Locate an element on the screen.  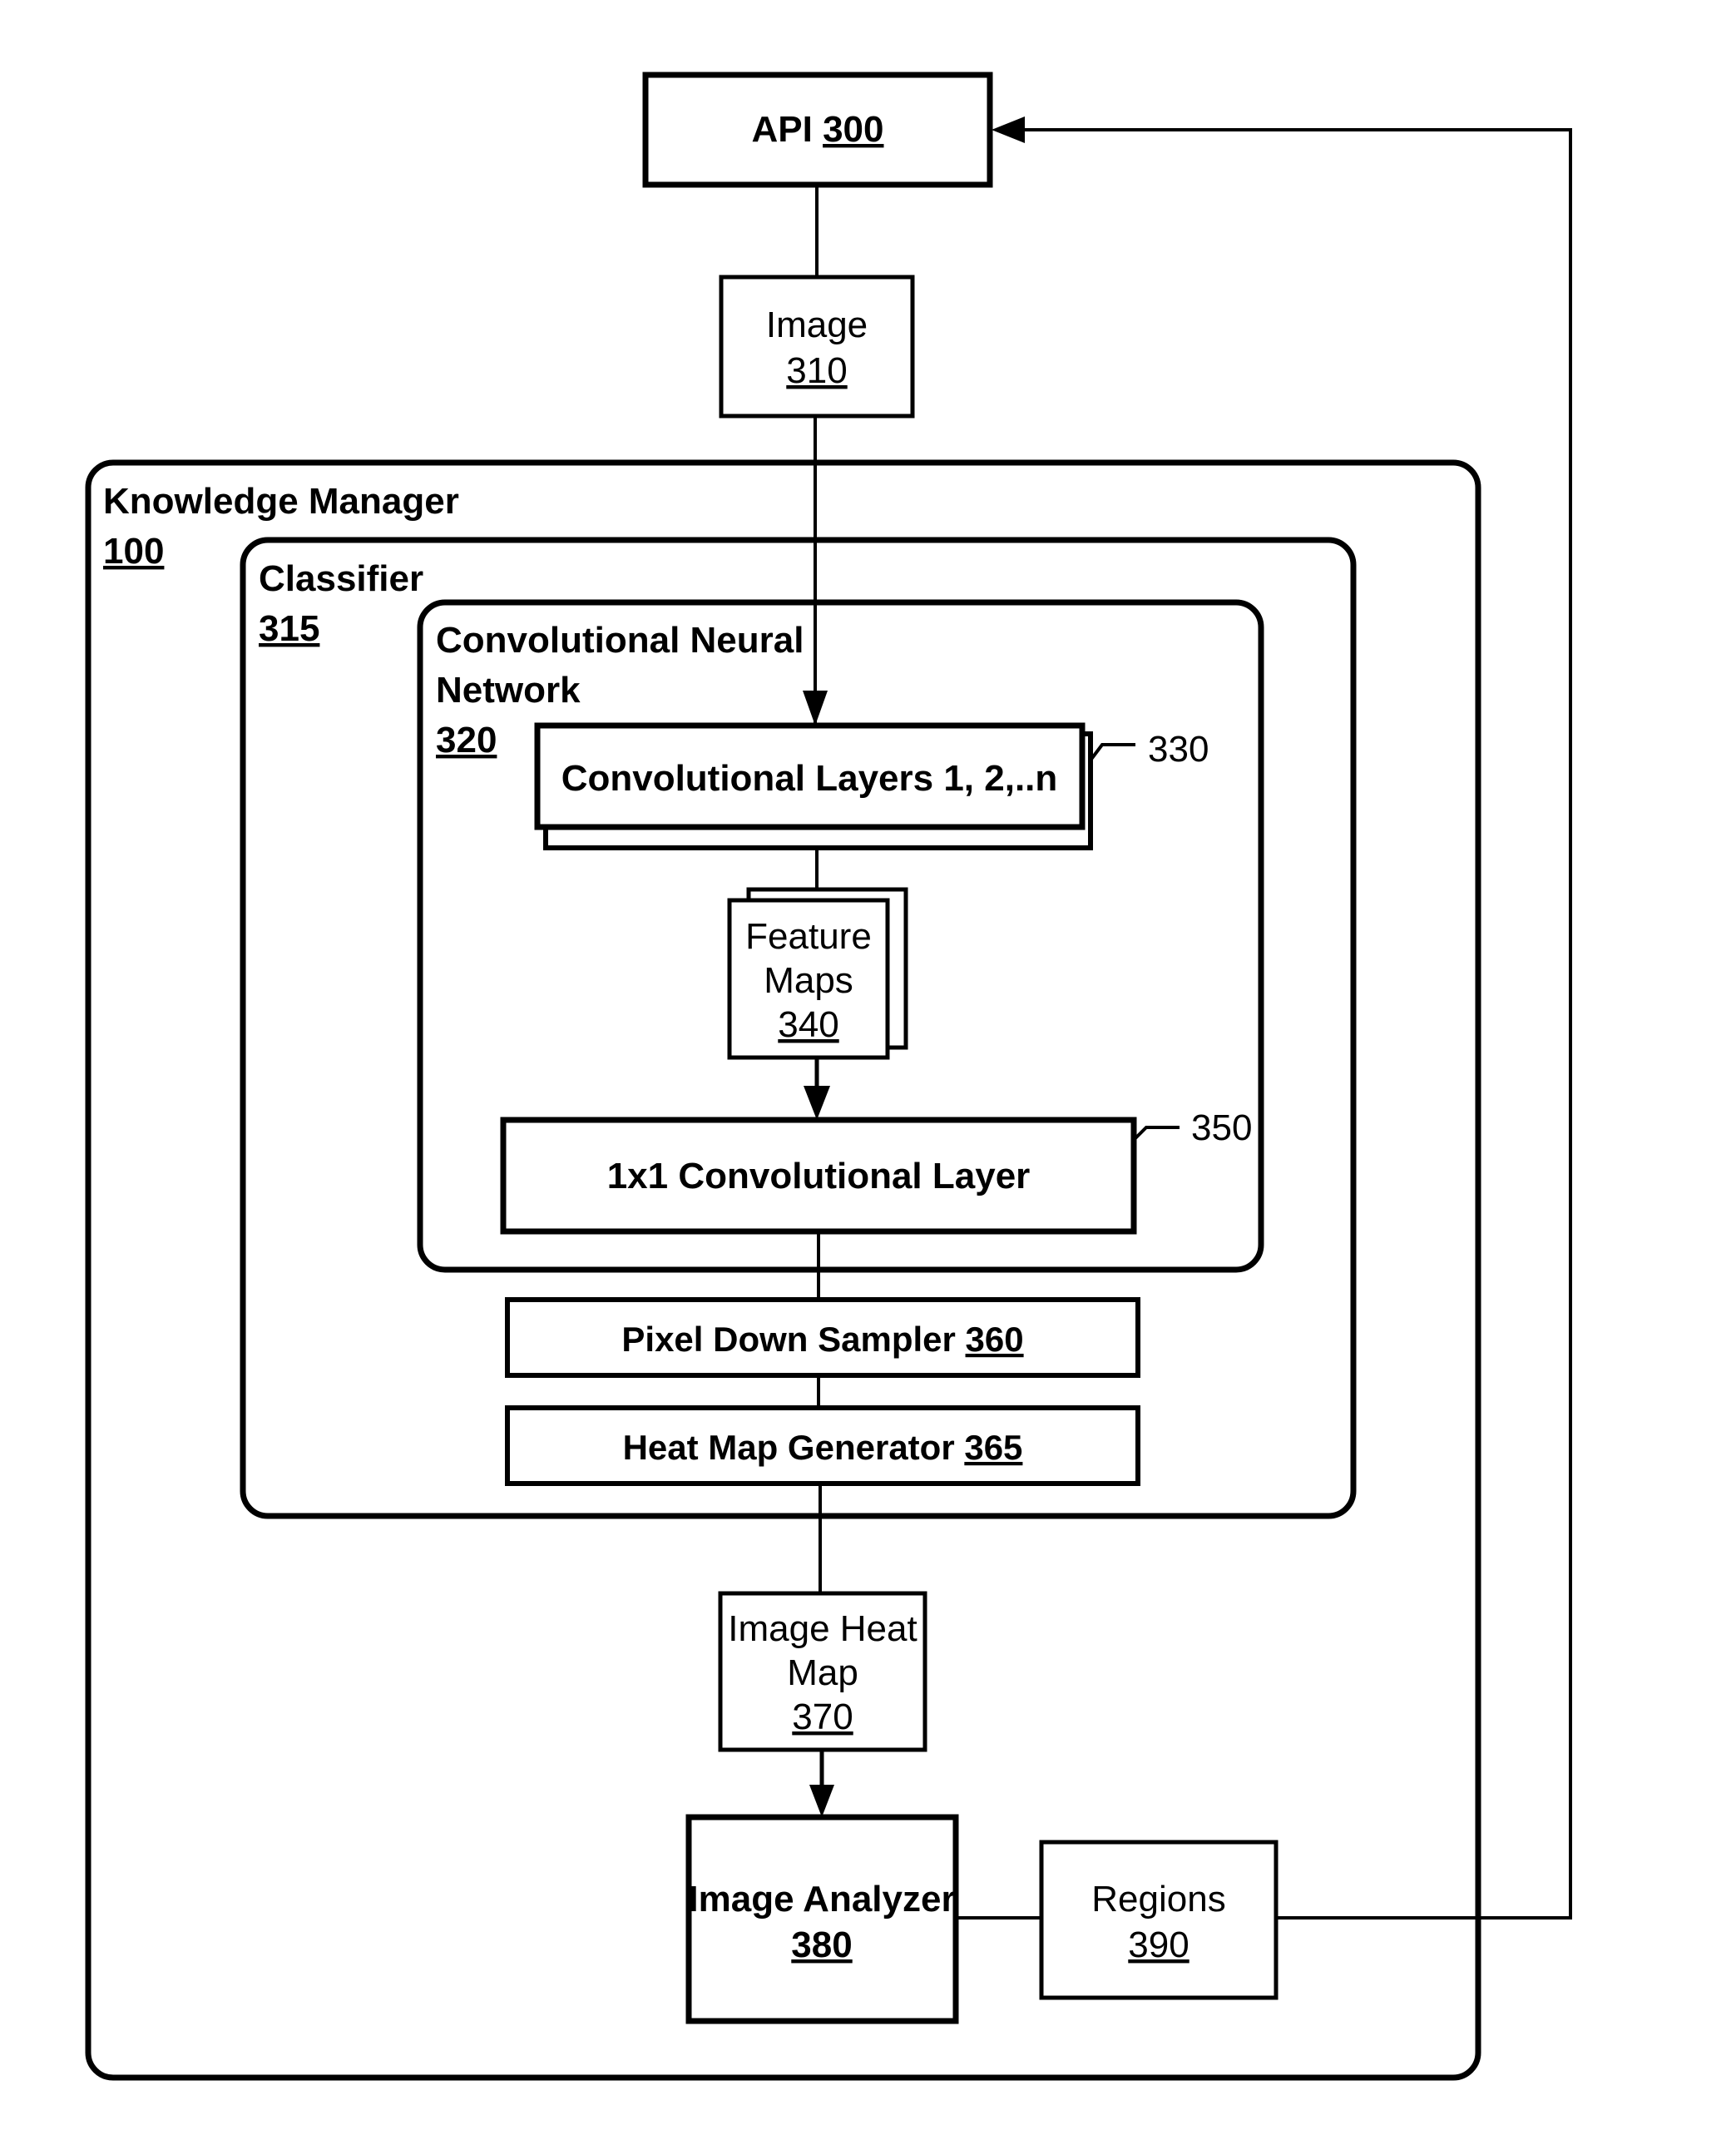
pixel-down-sampler-label: Pixel Down Sampler 360 is located at coordinates (822, 1339).